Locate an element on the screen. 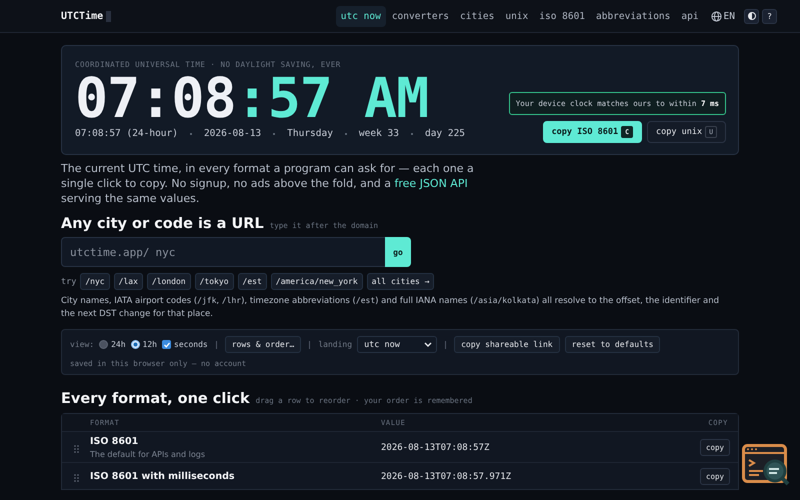 The width and height of the screenshot is (800, 500). site-logo: UTCTime is located at coordinates (82, 16).